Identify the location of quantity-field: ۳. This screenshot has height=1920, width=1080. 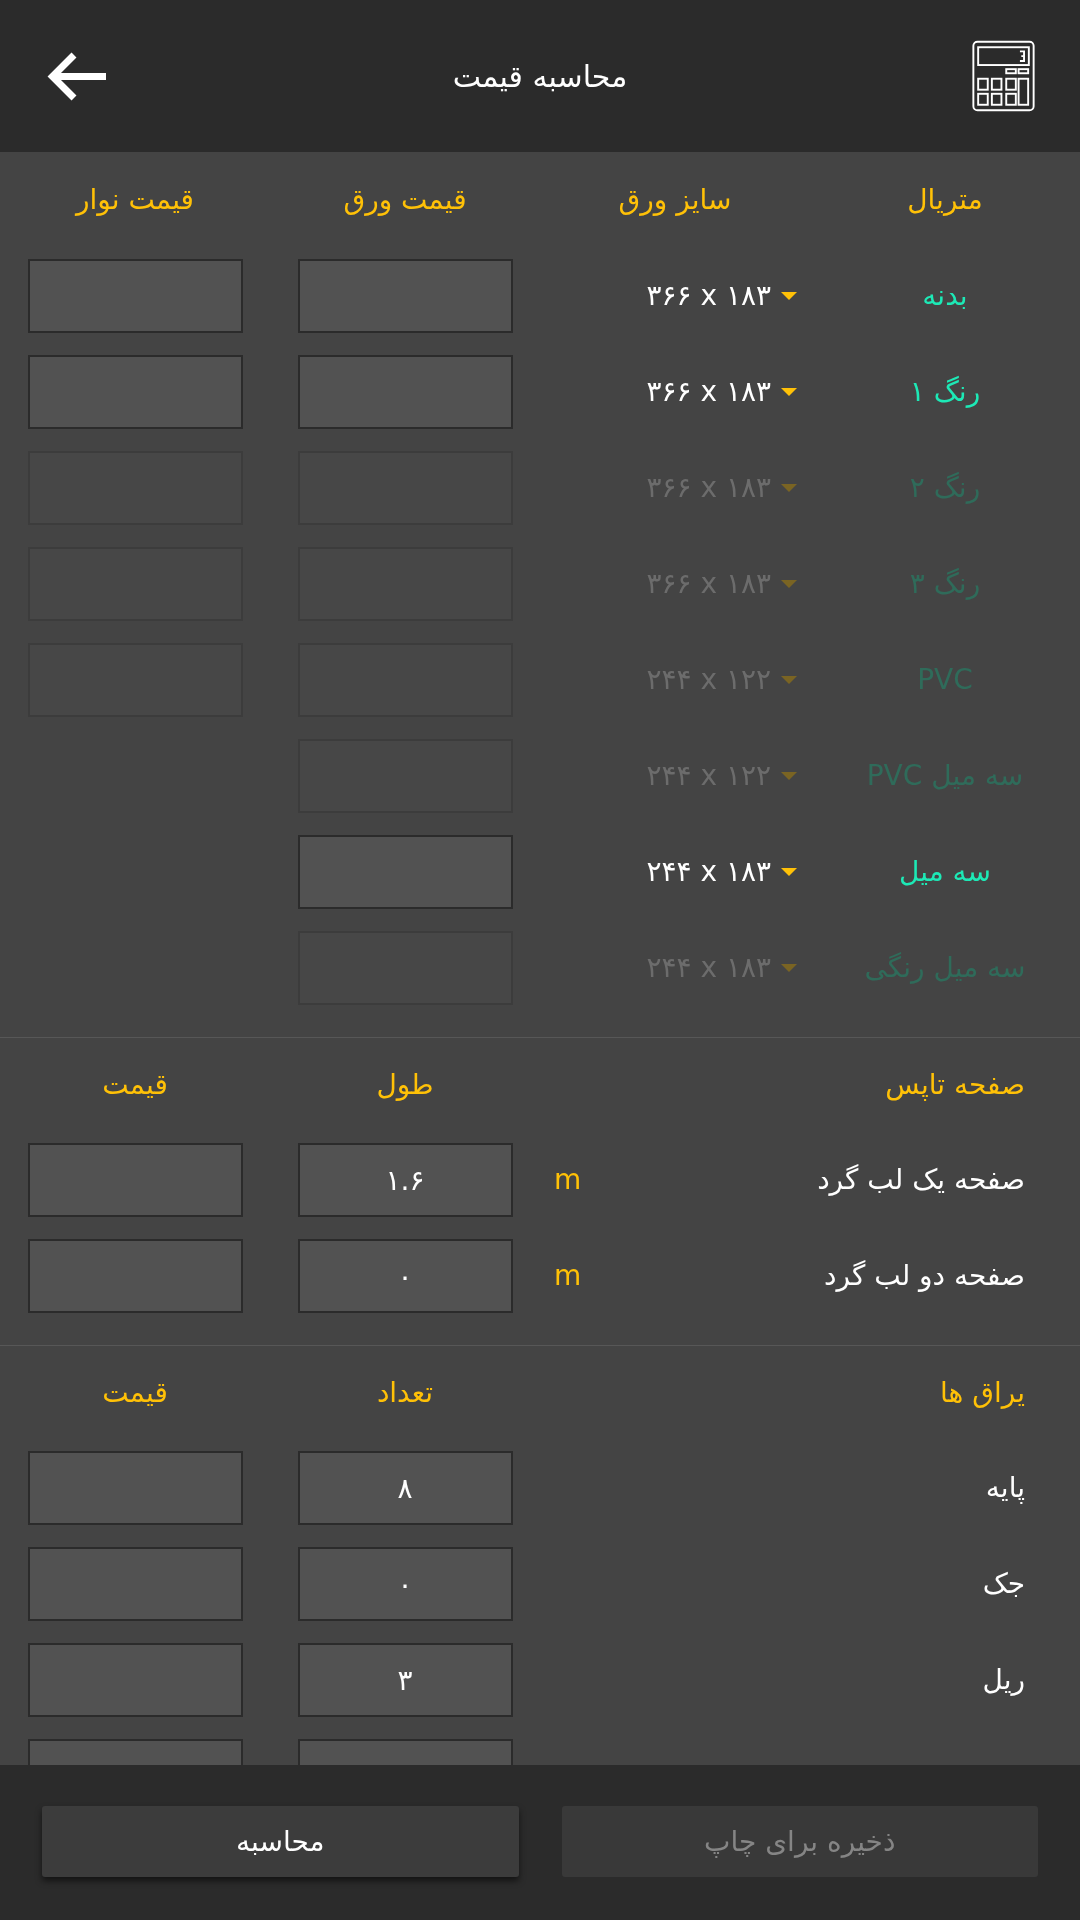
(405, 1680).